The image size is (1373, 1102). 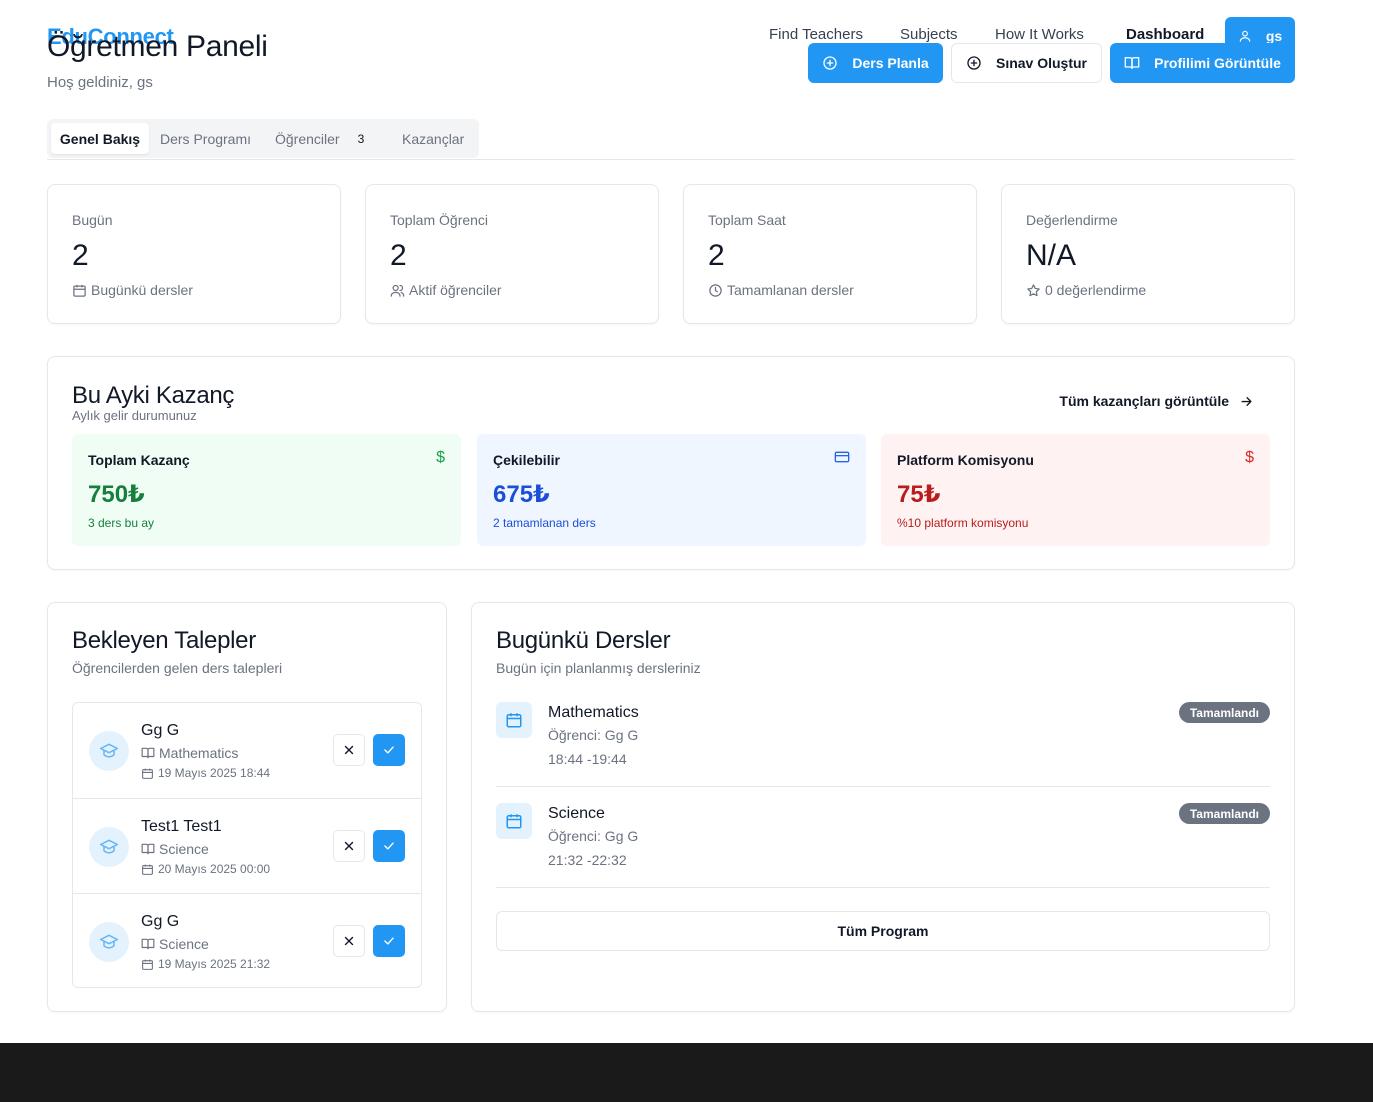 I want to click on arrow-right-icon, so click(x=1246, y=401).